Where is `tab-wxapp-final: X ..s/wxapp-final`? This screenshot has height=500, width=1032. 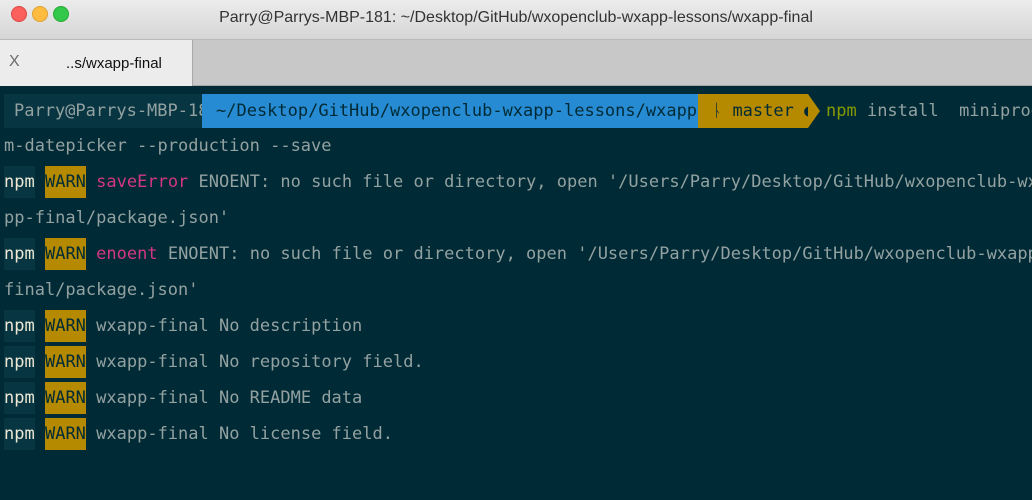 tab-wxapp-final: X ..s/wxapp-final is located at coordinates (96, 63).